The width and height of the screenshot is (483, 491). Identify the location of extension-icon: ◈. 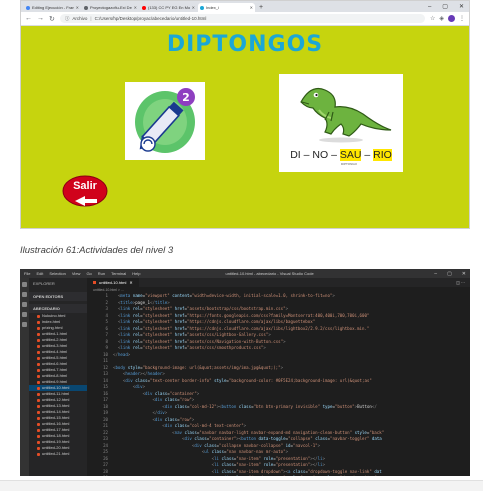
(441, 18).